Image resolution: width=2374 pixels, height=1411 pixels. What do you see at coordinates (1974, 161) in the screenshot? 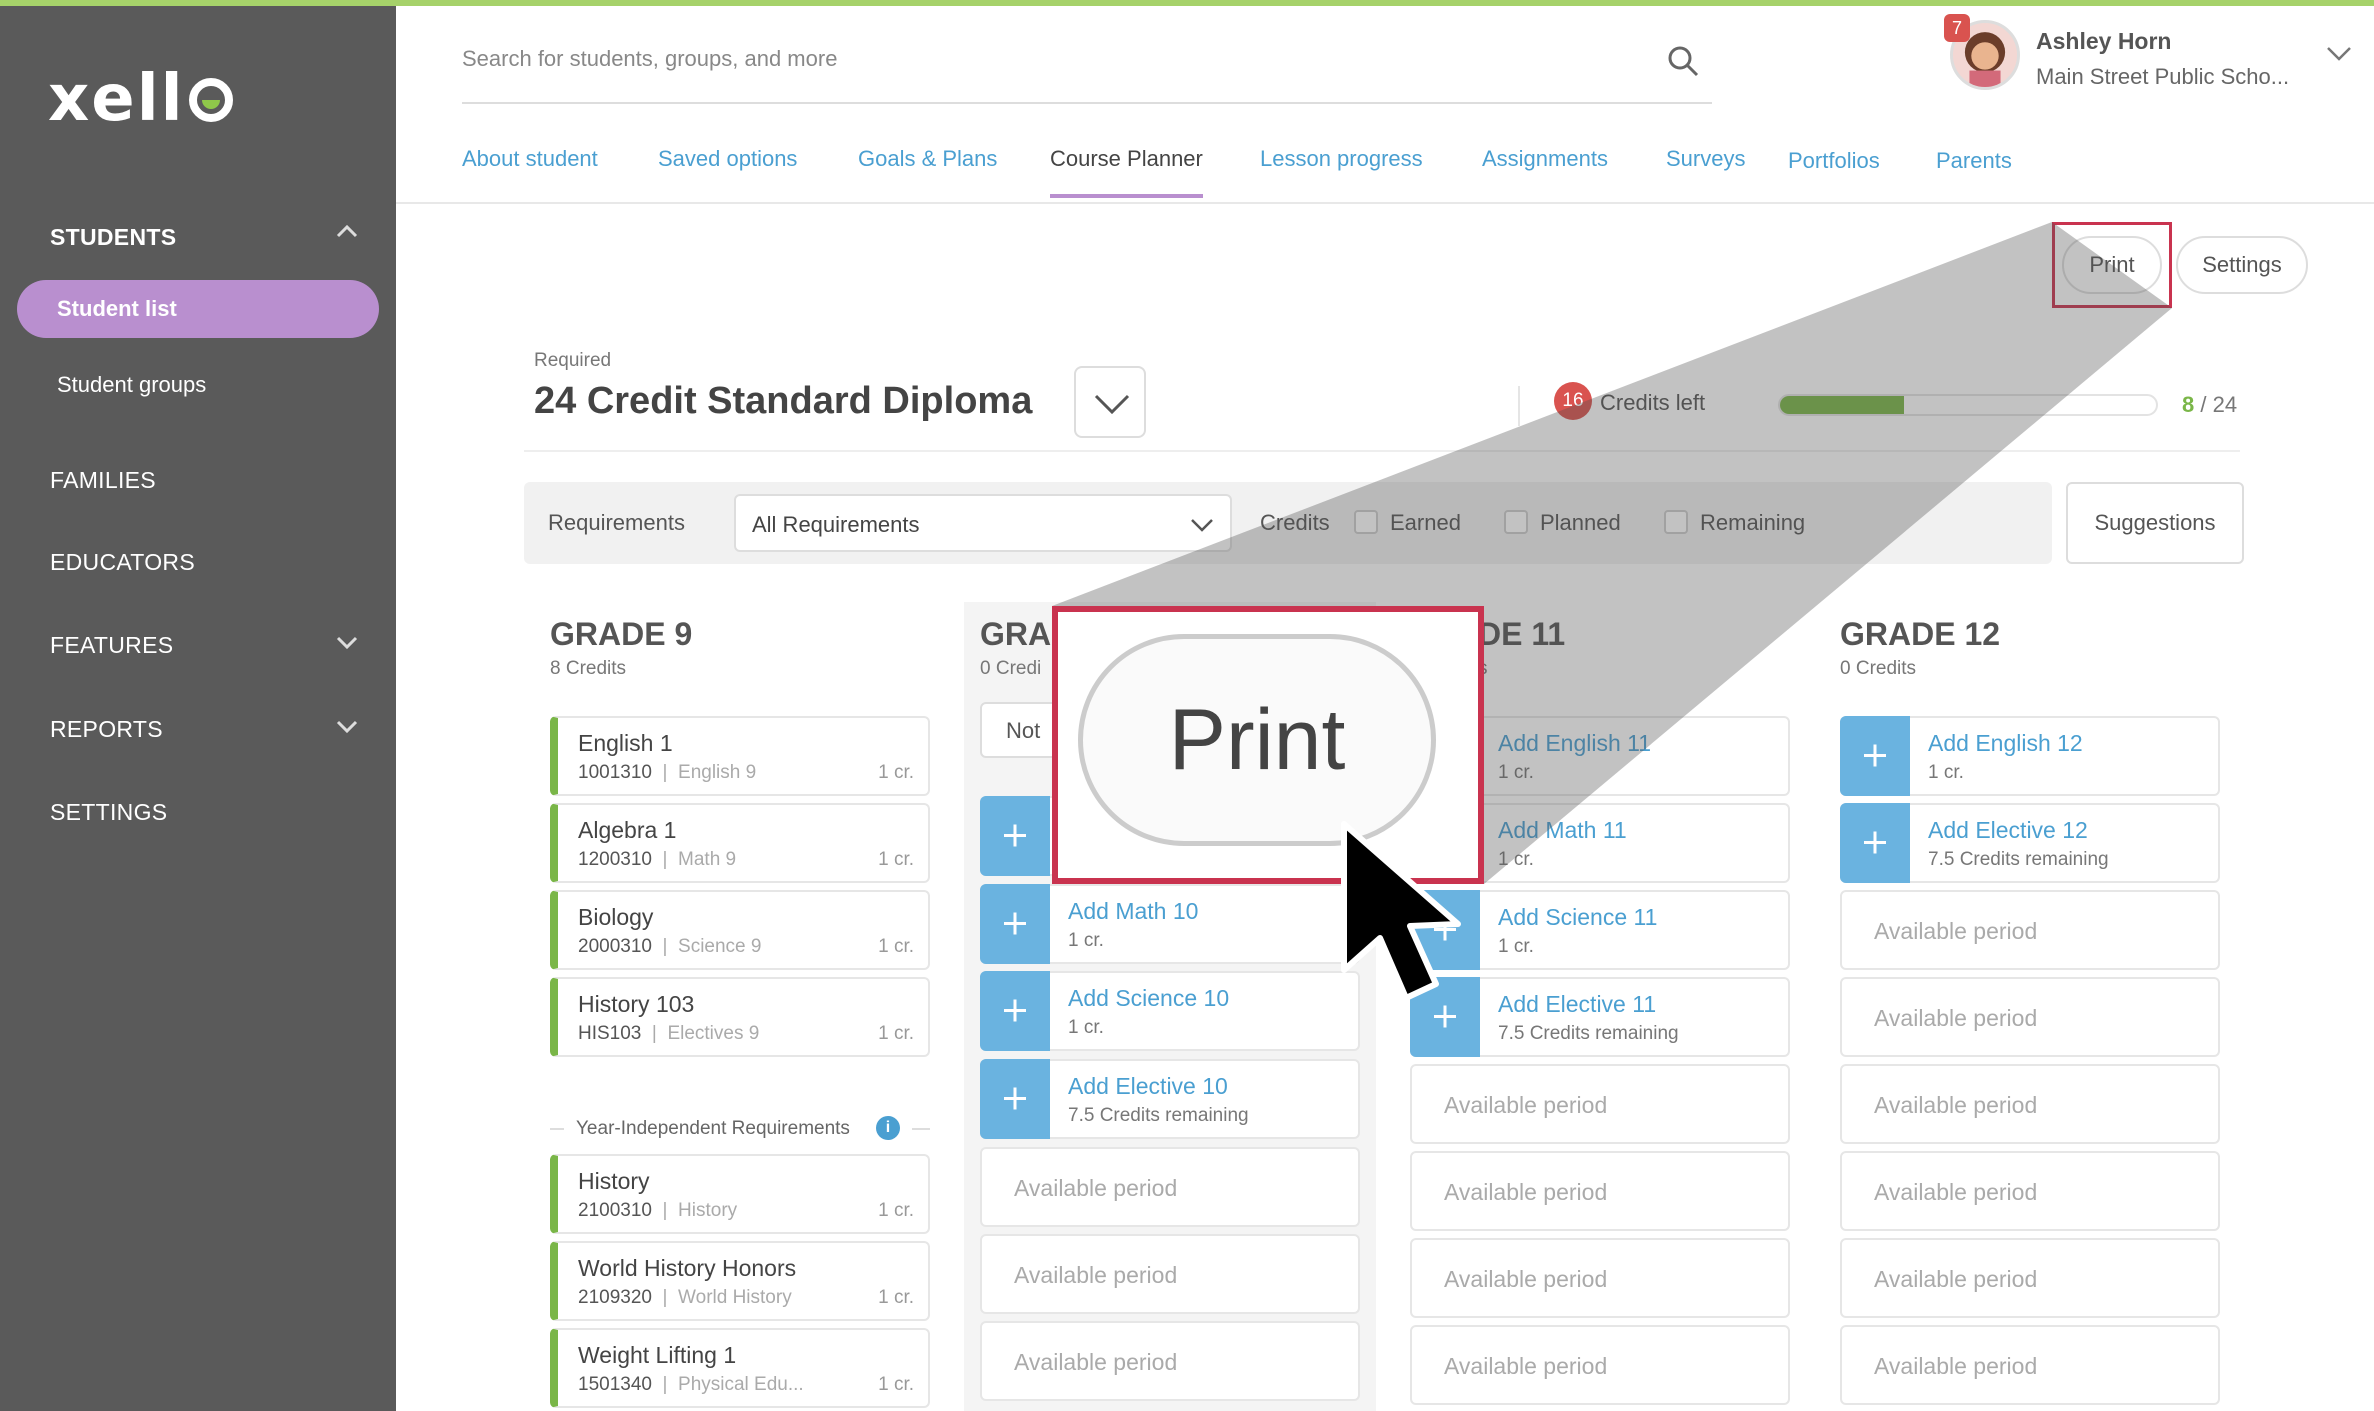
I see `tab-parents: Parents` at bounding box center [1974, 161].